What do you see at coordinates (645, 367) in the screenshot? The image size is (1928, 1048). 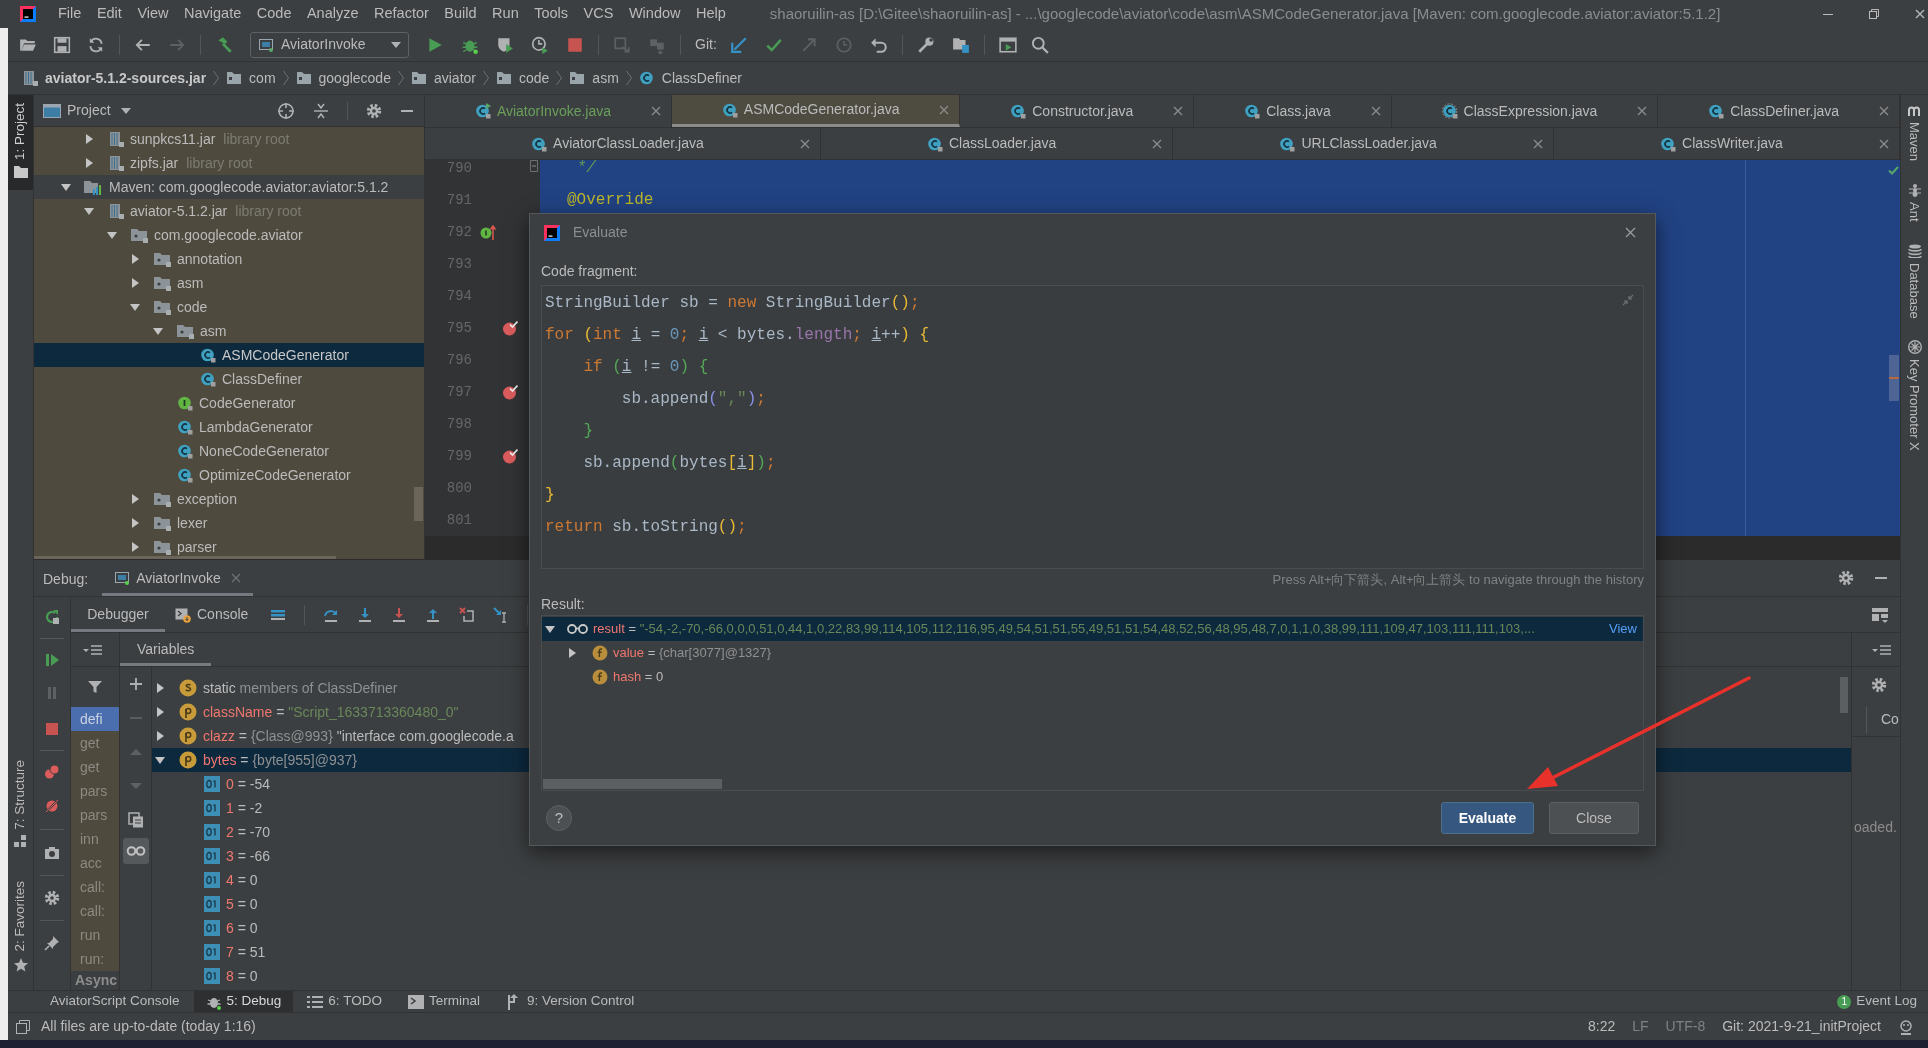 I see `code-line: if (i != 0) {` at bounding box center [645, 367].